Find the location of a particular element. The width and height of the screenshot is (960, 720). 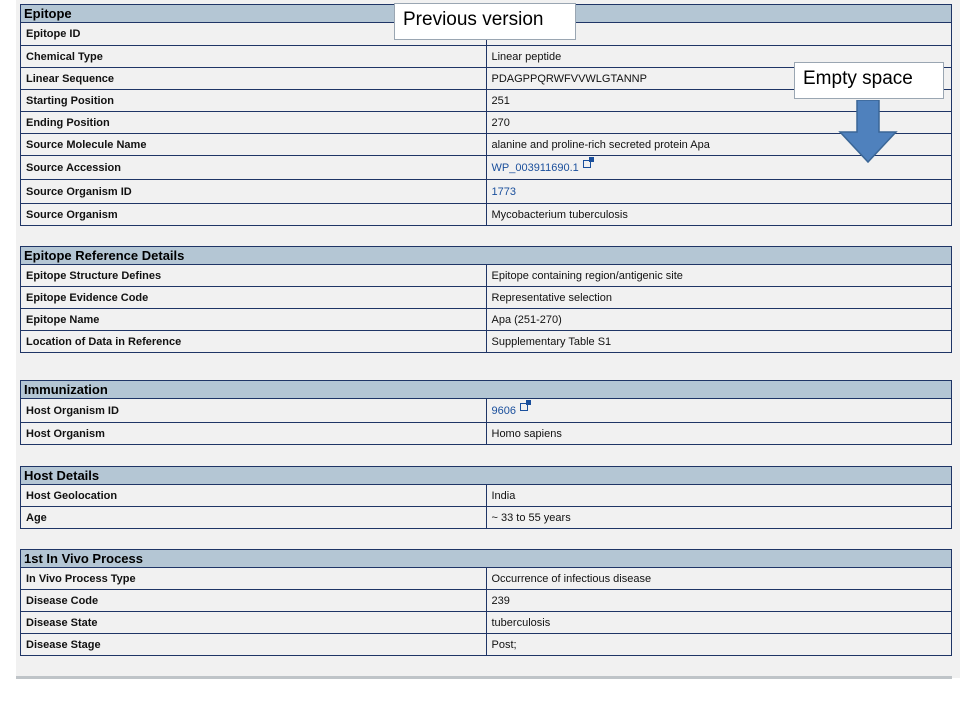

source-organism-value: Mycobacterium tuberculosis is located at coordinates (718, 214).